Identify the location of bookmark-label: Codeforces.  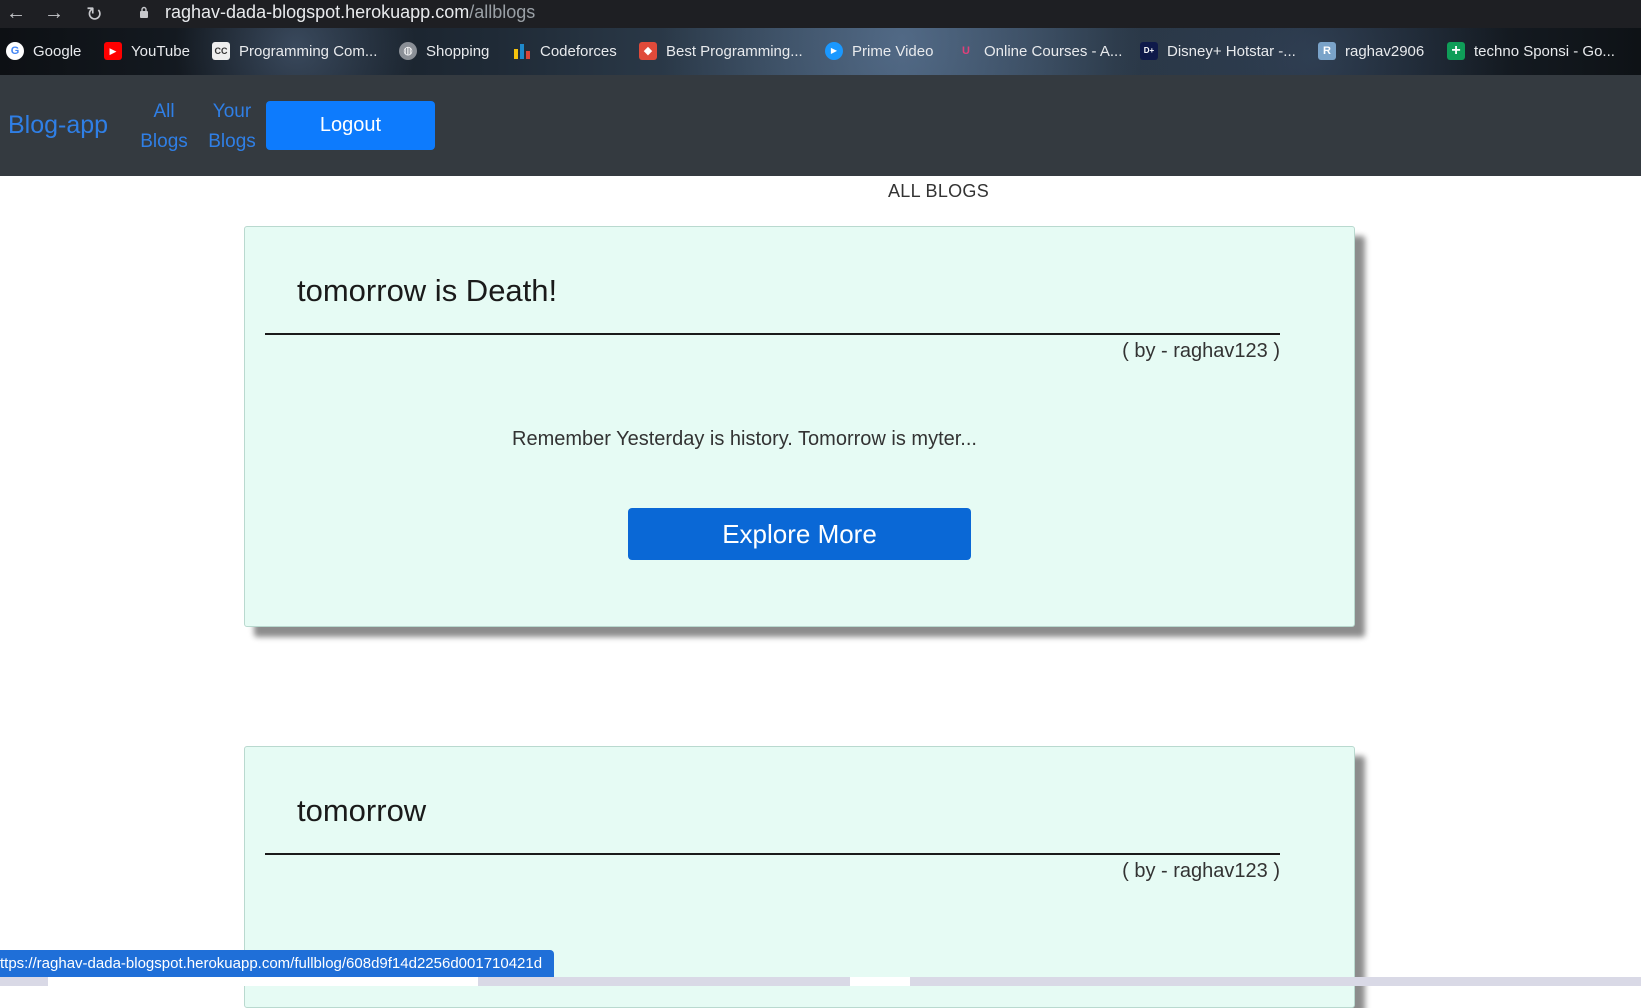
(578, 51).